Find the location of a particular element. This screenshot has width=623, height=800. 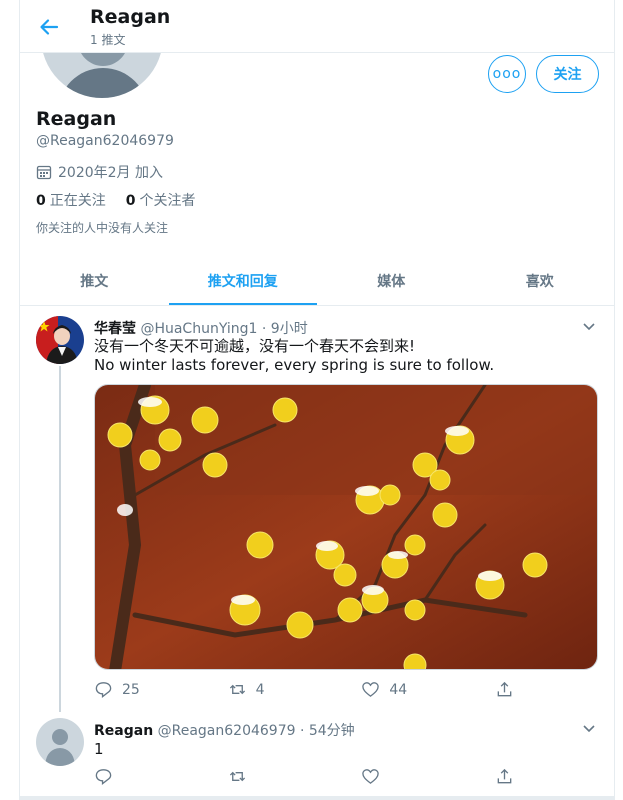

profile-tabs: 推文 推文和回复 媒体 喜欢 is located at coordinates (317, 281).